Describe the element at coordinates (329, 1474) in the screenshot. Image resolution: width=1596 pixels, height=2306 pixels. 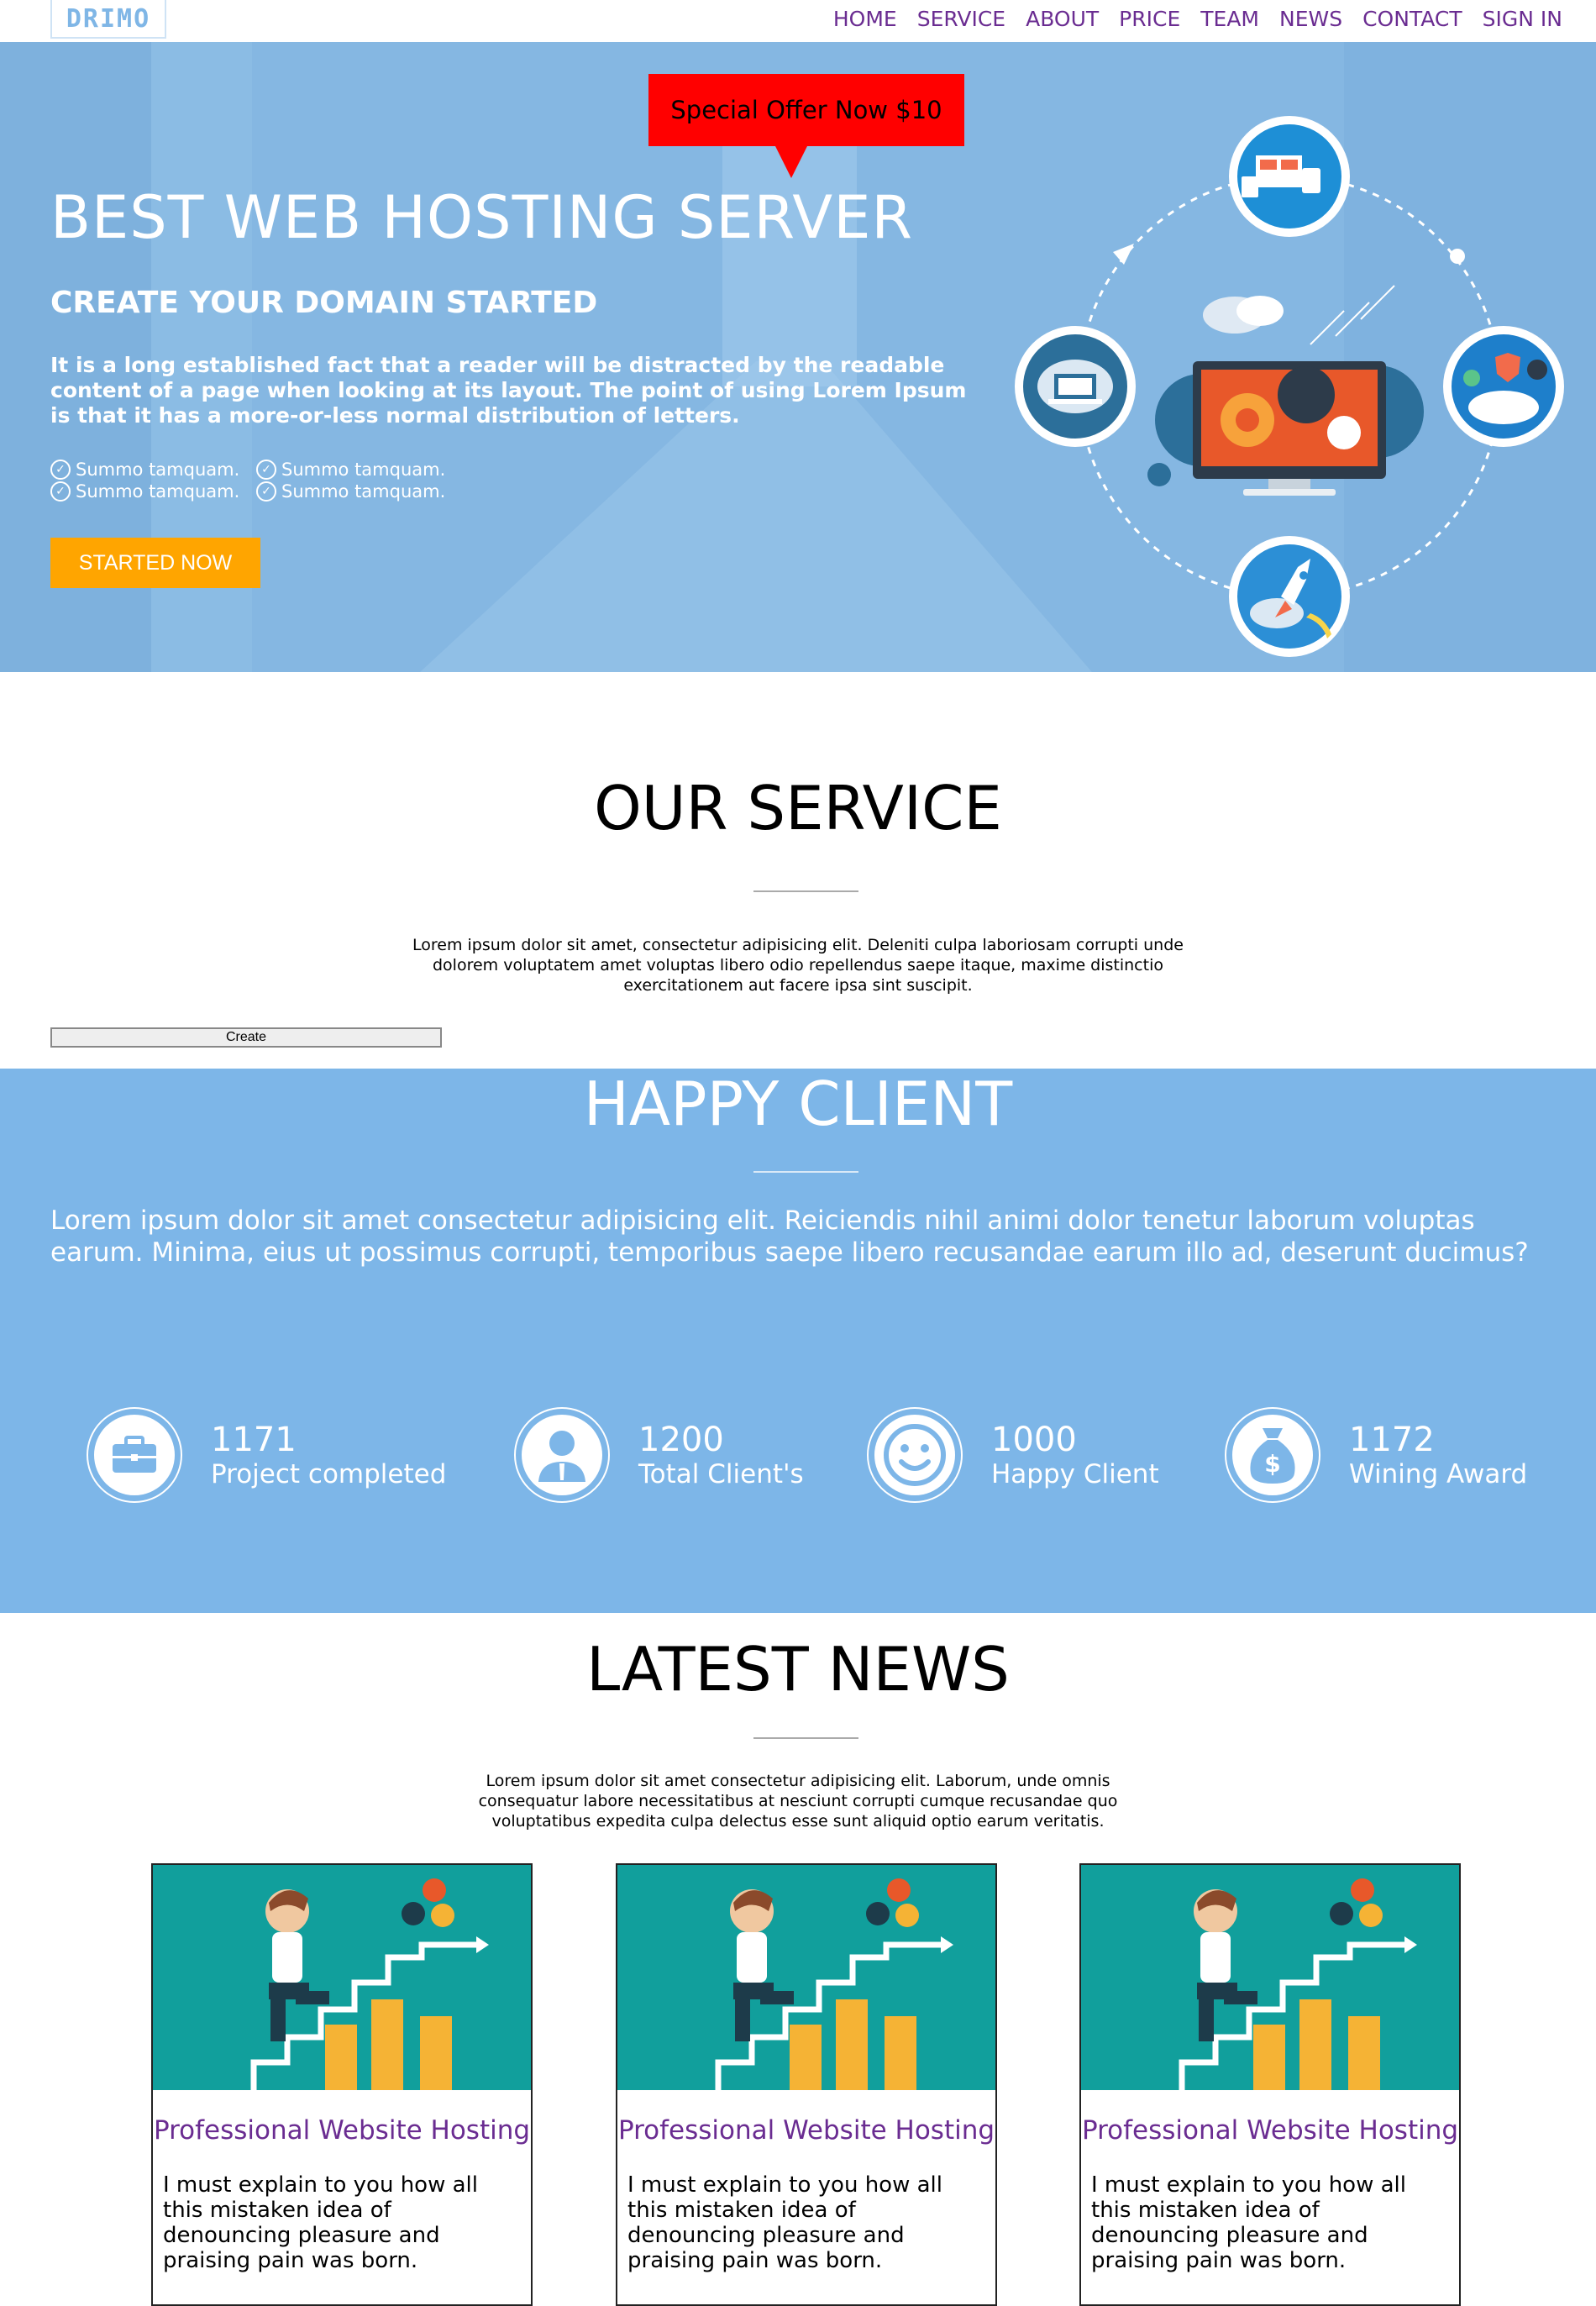
I see `stat-label: Project completed` at that location.